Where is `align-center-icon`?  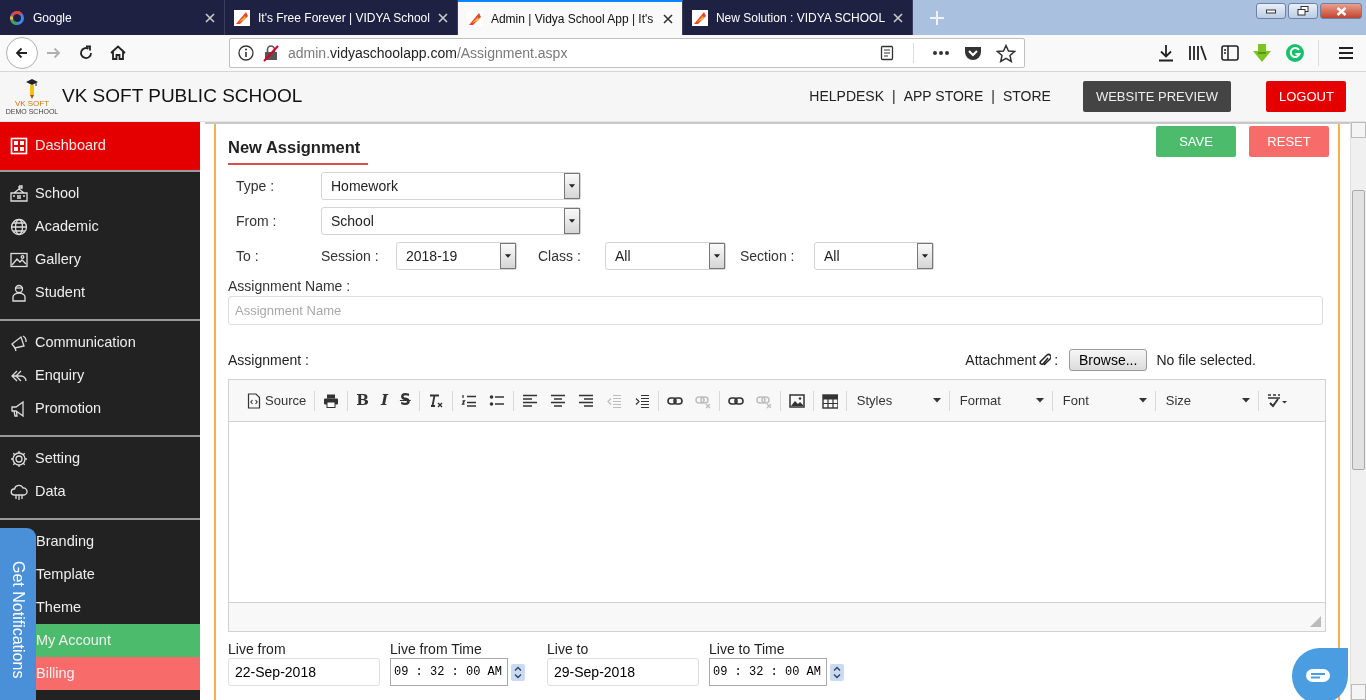
align-center-icon is located at coordinates (557, 400).